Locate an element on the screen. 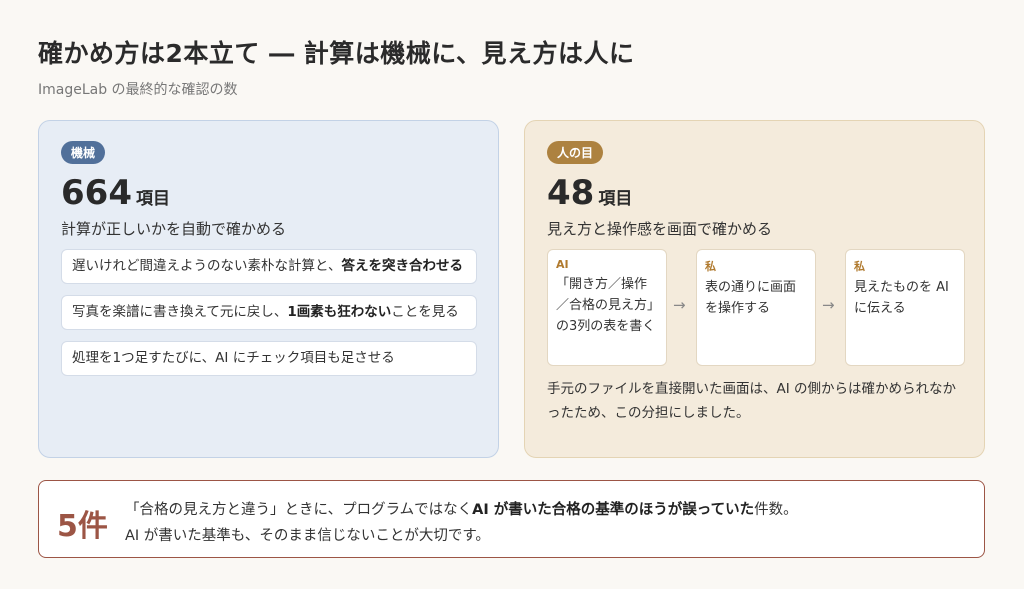 This screenshot has height=589, width=1024. process-step: AI 「開き方／操作／合格の見え方」の3列の表を書く is located at coordinates (607, 307).